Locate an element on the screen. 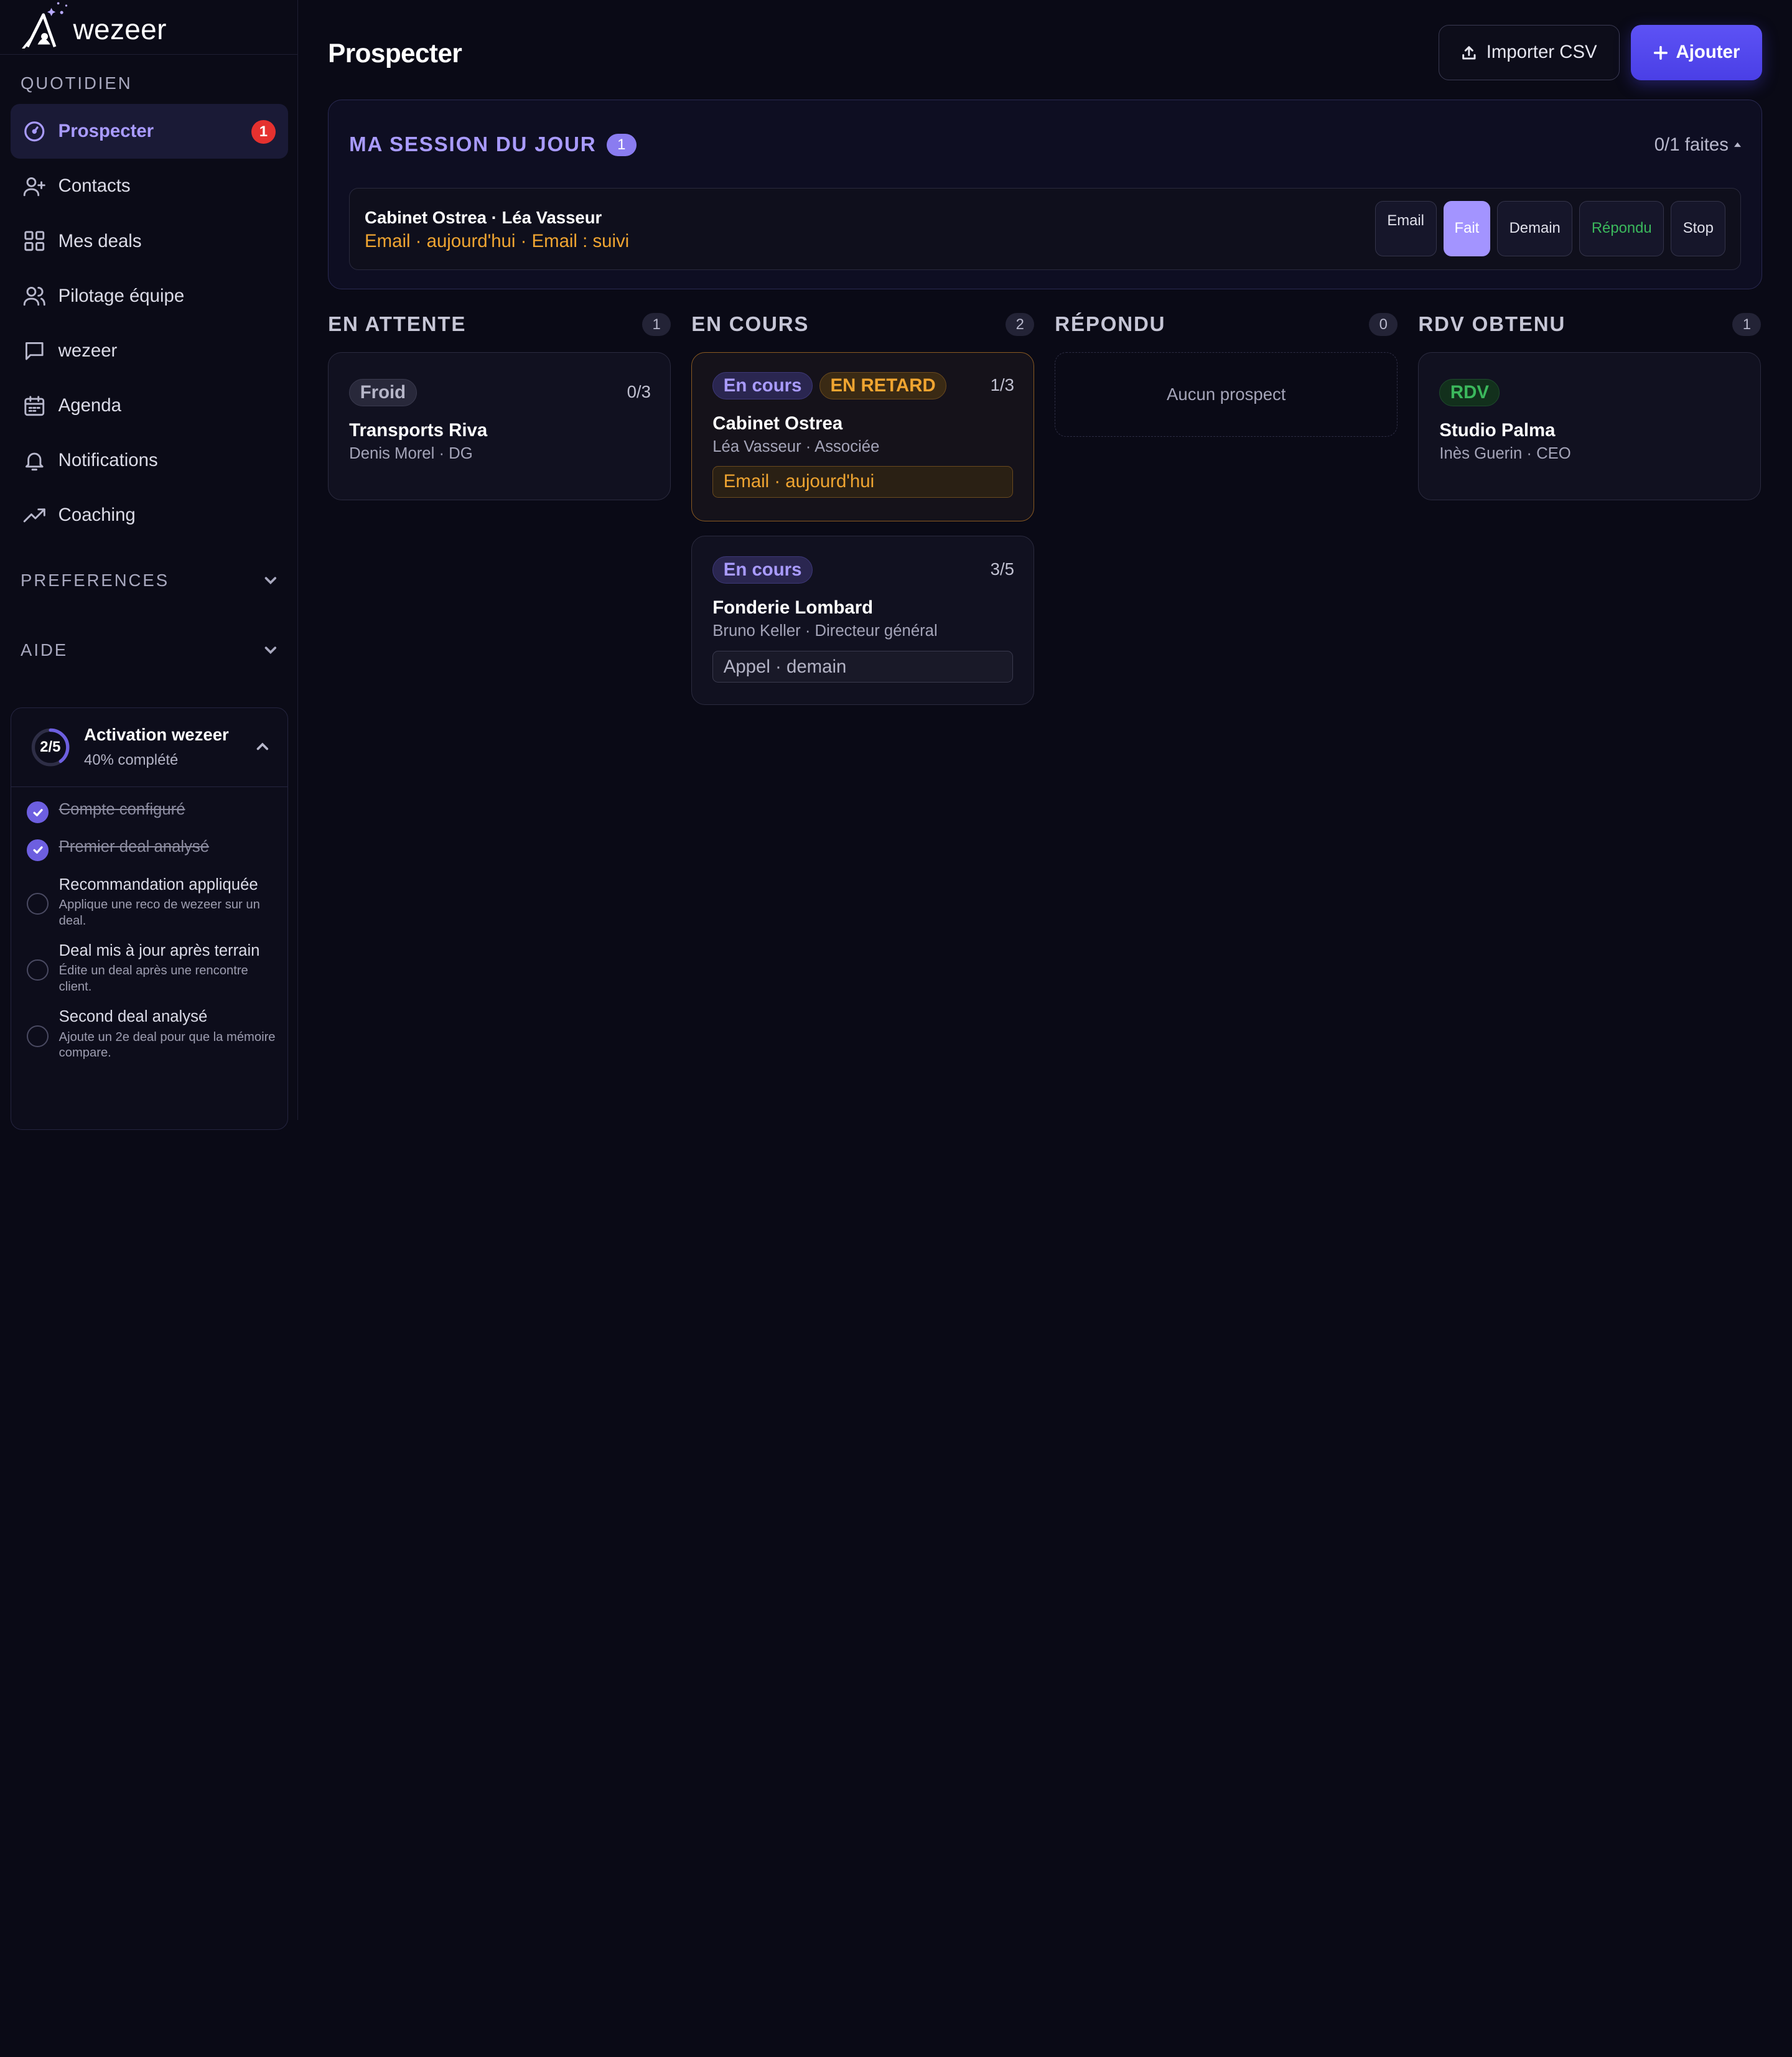  activation-subtitle: 40% complété is located at coordinates (131, 760).